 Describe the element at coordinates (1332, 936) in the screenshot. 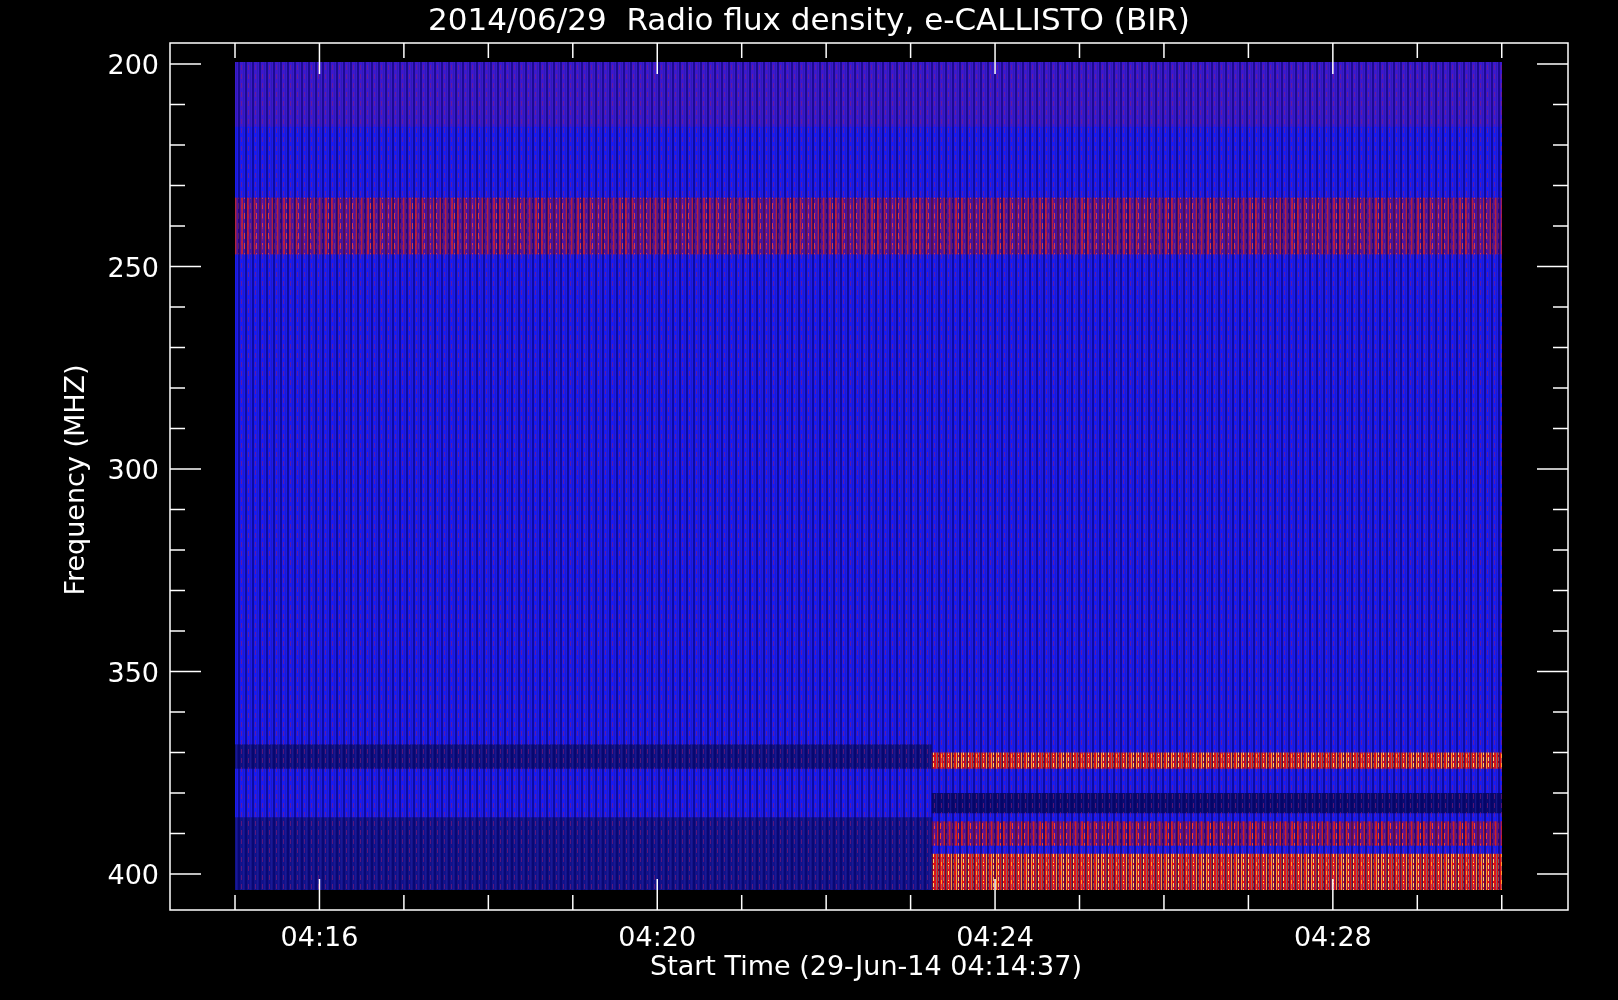

I see `x-tick-label: 04:28` at that location.